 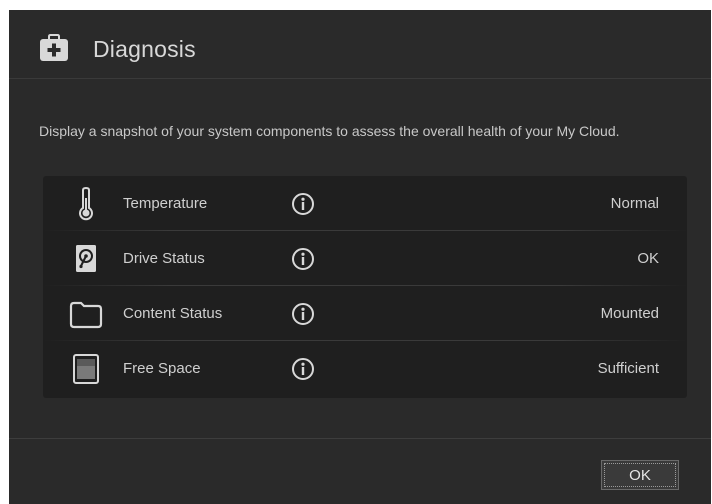 I want to click on medical-kit-icon, so click(x=54, y=48).